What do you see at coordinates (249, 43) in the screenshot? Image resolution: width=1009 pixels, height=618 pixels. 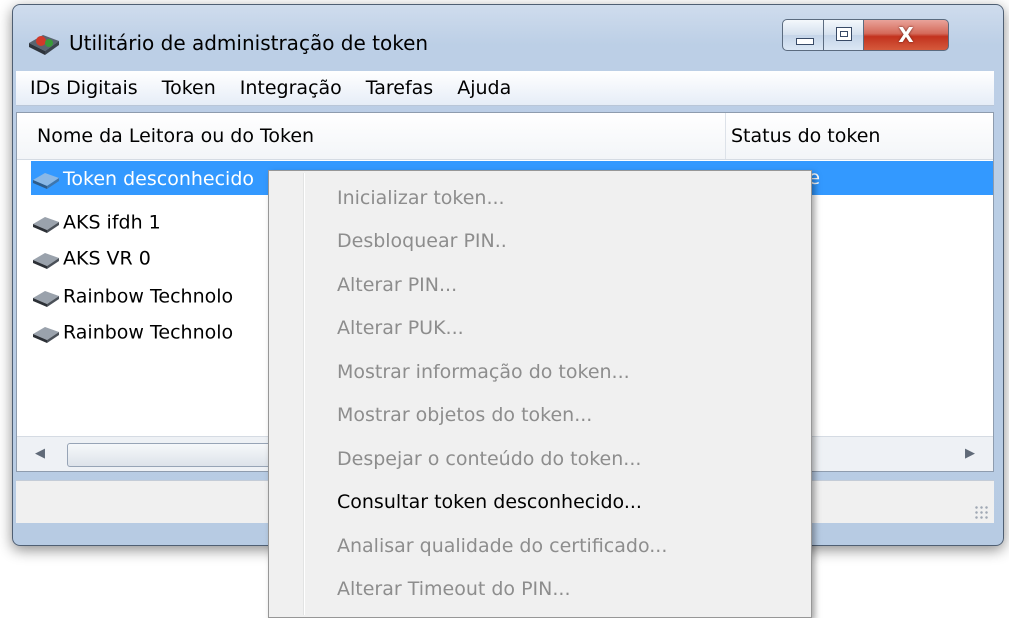 I see `window-title: Utilitário de administração de token` at bounding box center [249, 43].